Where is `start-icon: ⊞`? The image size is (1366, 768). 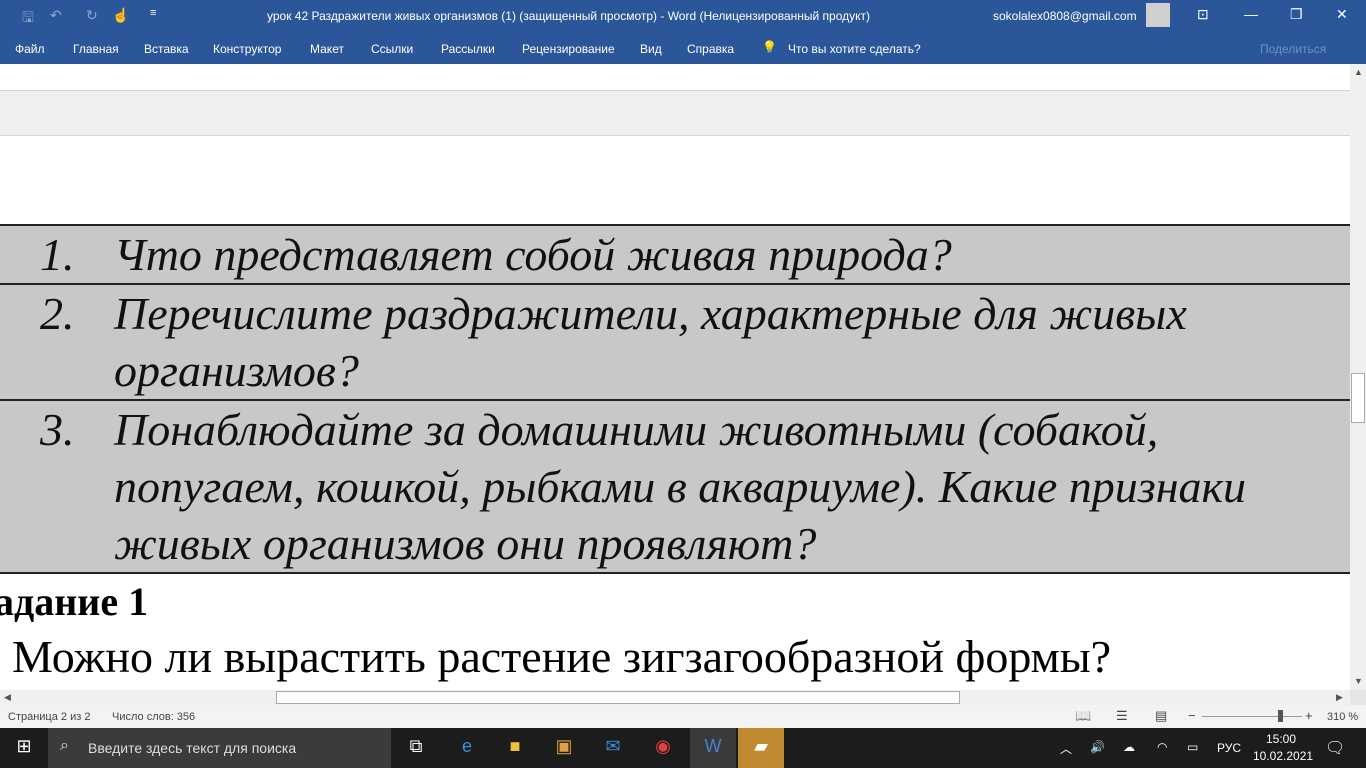
start-icon: ⊞ is located at coordinates (24, 748).